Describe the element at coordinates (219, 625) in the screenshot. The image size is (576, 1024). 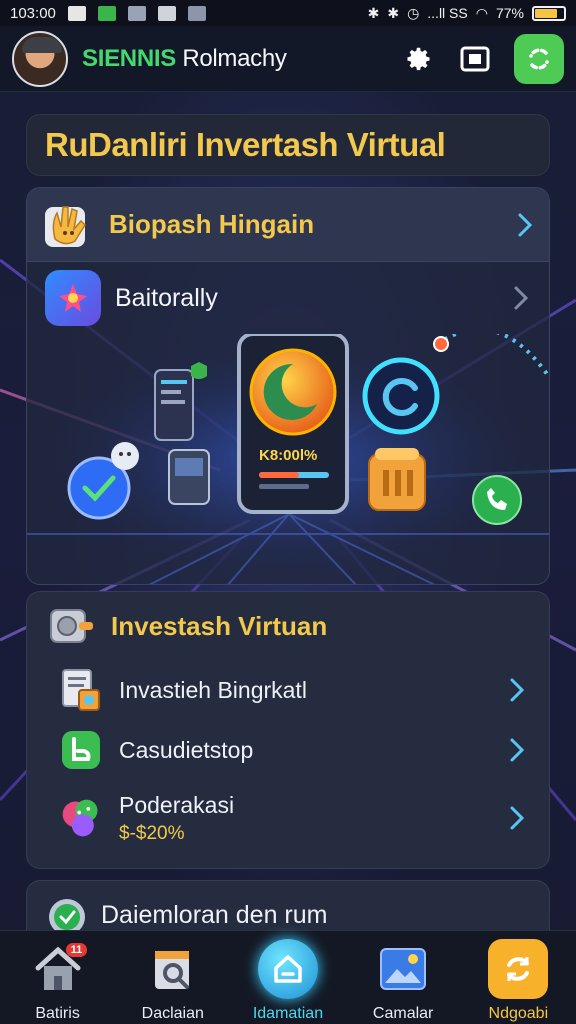
I see `invest-card-title: Investash Virtuan` at that location.